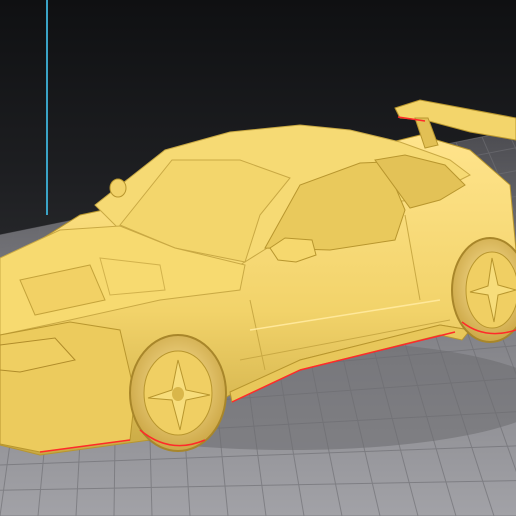  Describe the element at coordinates (118, 188) in the screenshot. I see `antenna-nub` at that location.